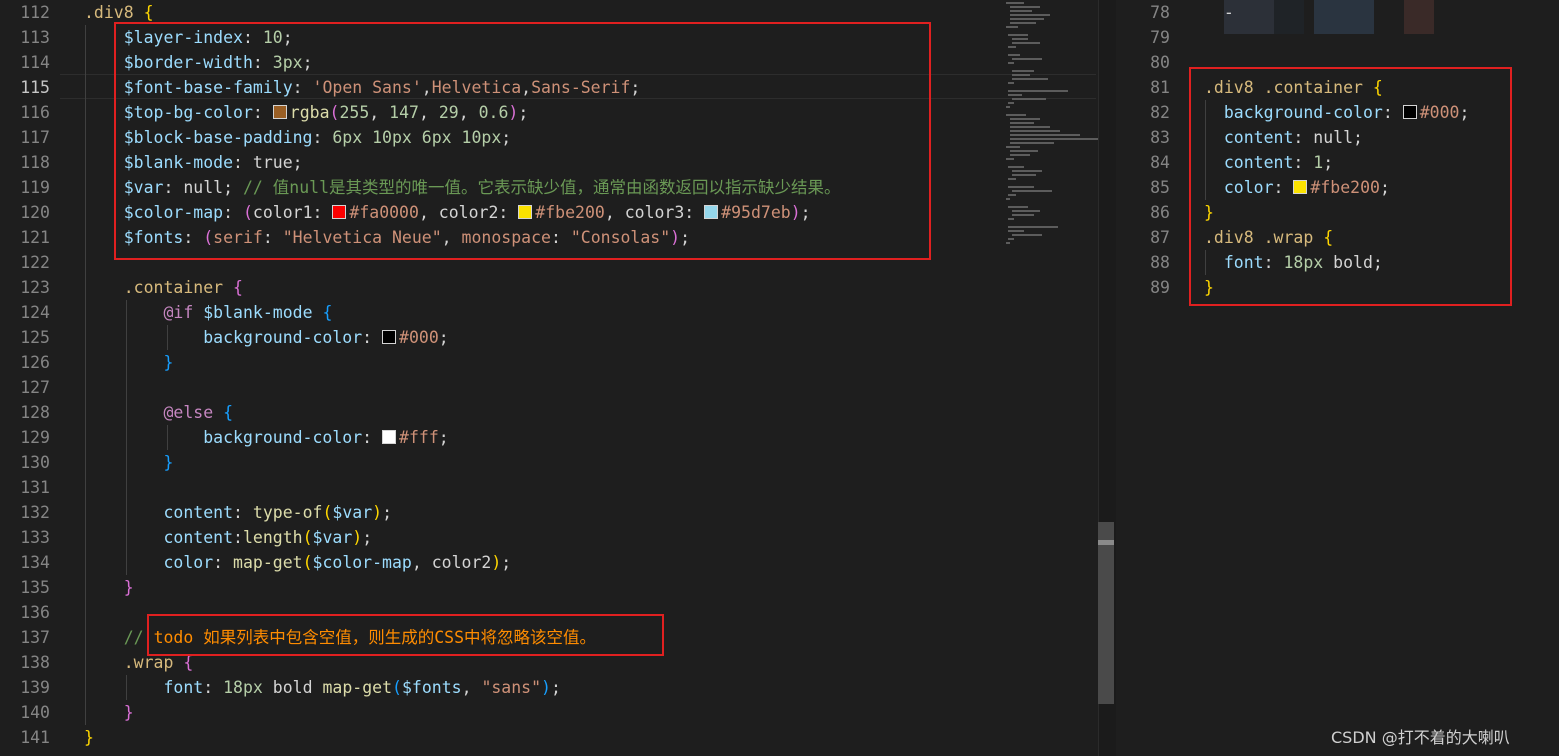 The height and width of the screenshot is (756, 1559). Describe the element at coordinates (238, 512) in the screenshot. I see `code-text: content: type-of($var);` at that location.